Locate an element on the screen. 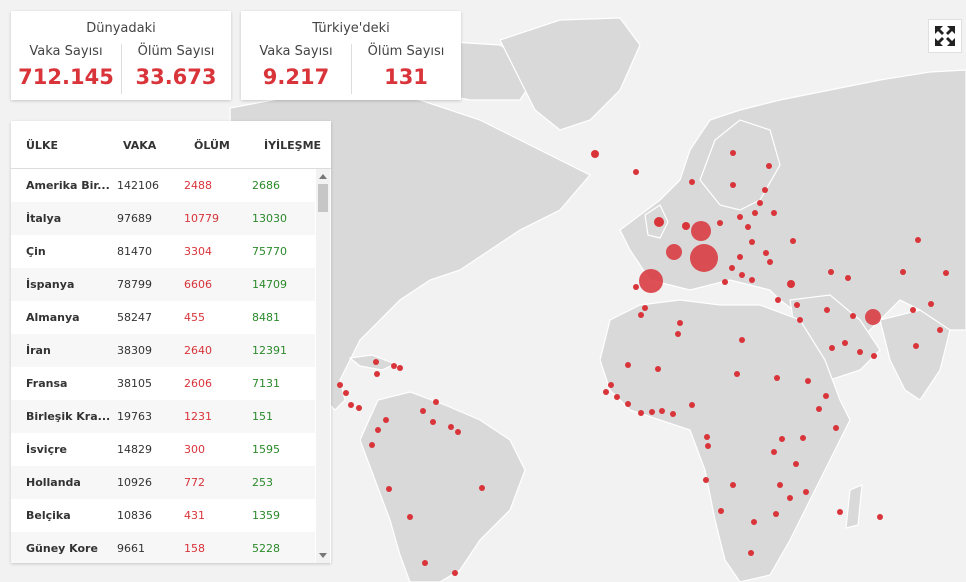 Image resolution: width=966 pixels, height=582 pixels. scroll-down-arrow-icon is located at coordinates (323, 555).